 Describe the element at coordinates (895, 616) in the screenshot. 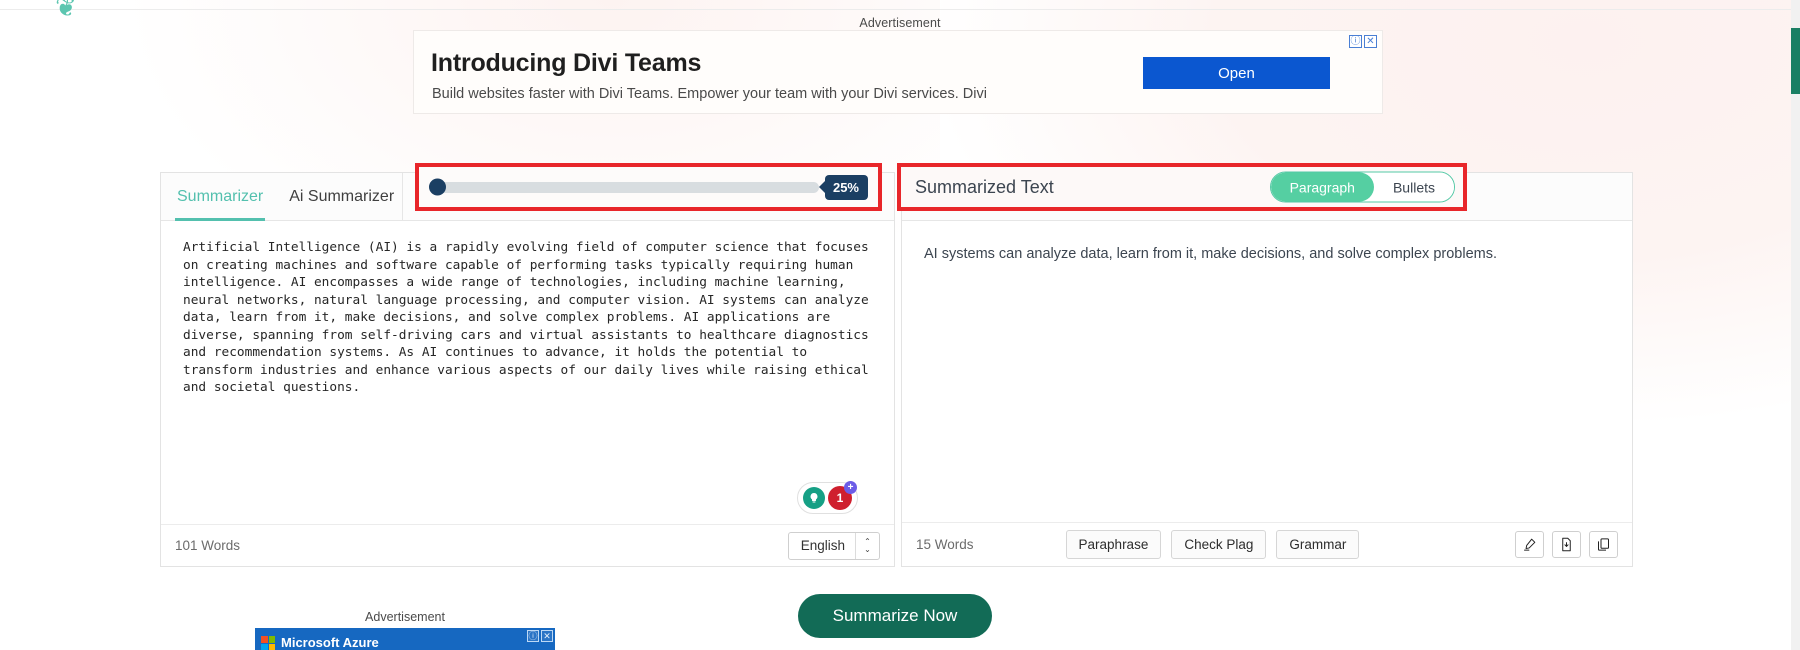

I see `summarize-now-button: Summarize Now` at that location.